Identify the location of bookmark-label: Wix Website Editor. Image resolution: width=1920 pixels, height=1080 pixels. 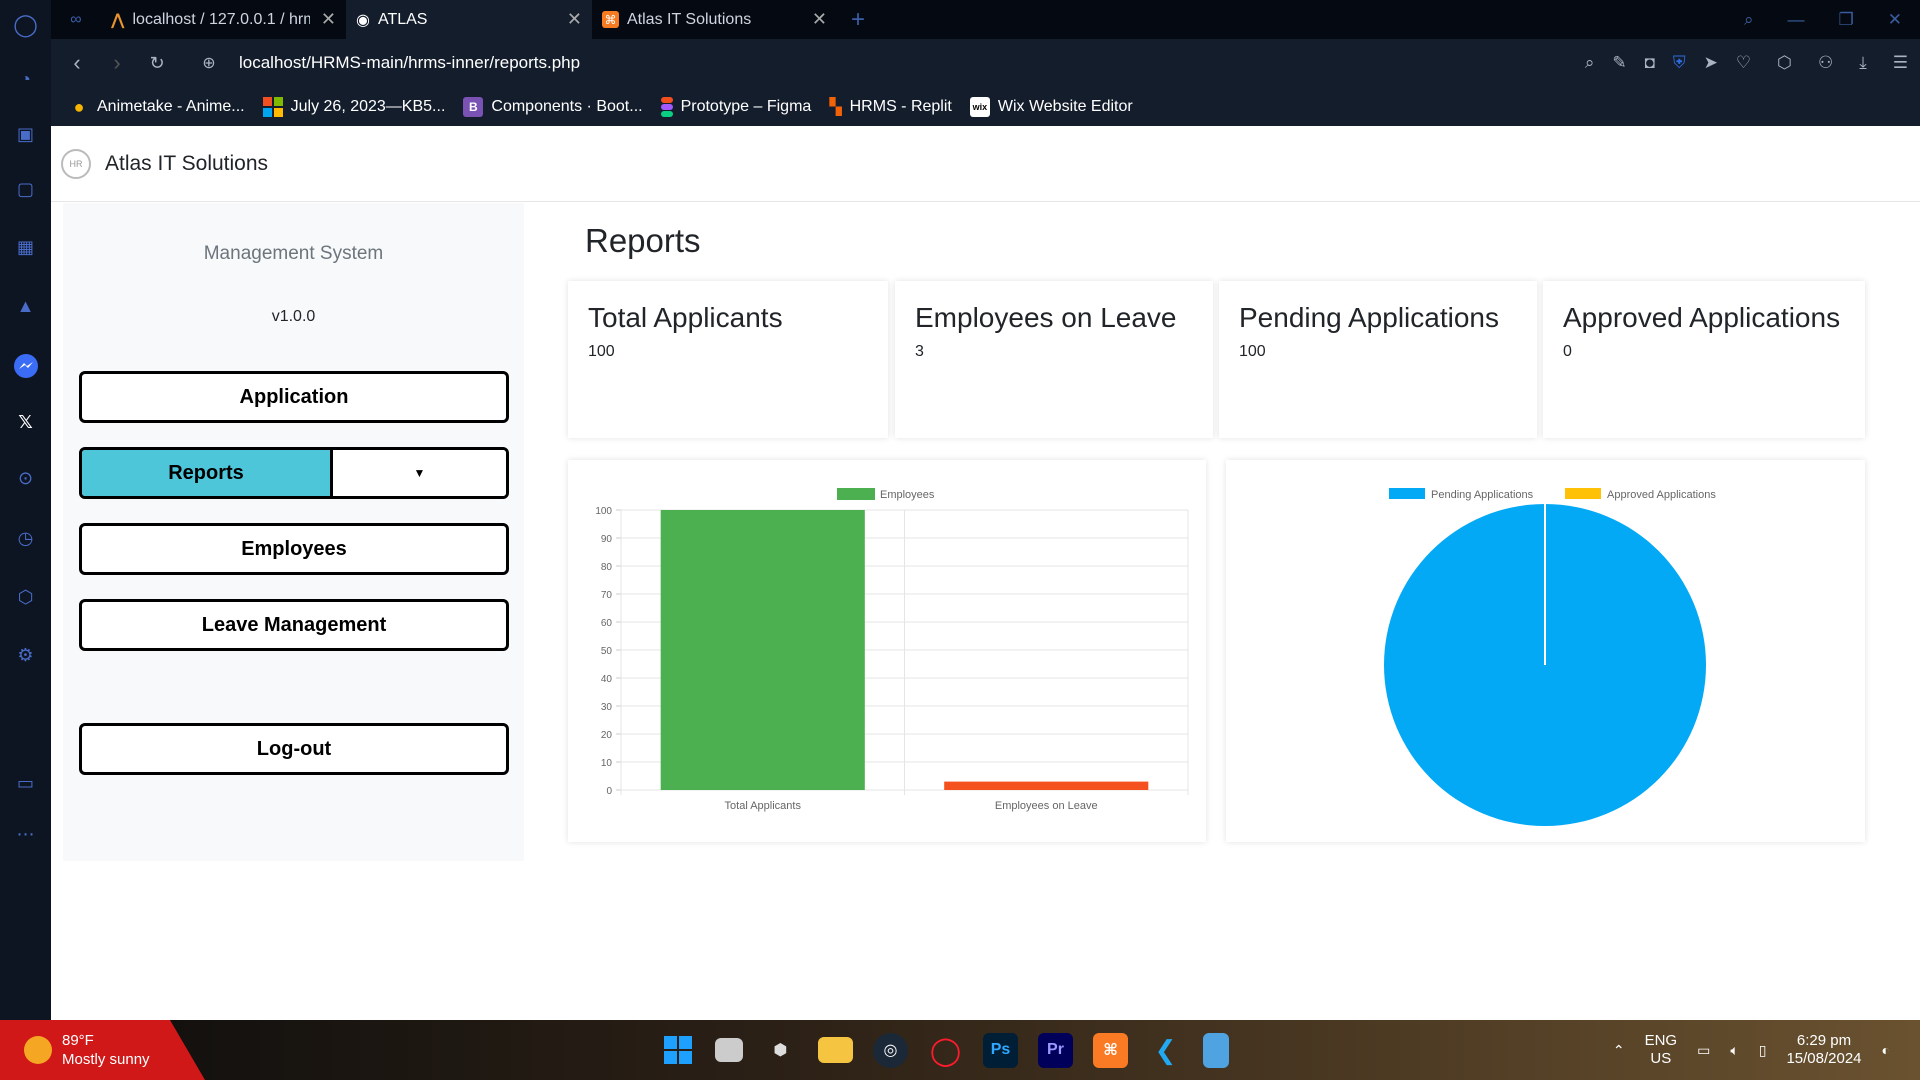
(1065, 106).